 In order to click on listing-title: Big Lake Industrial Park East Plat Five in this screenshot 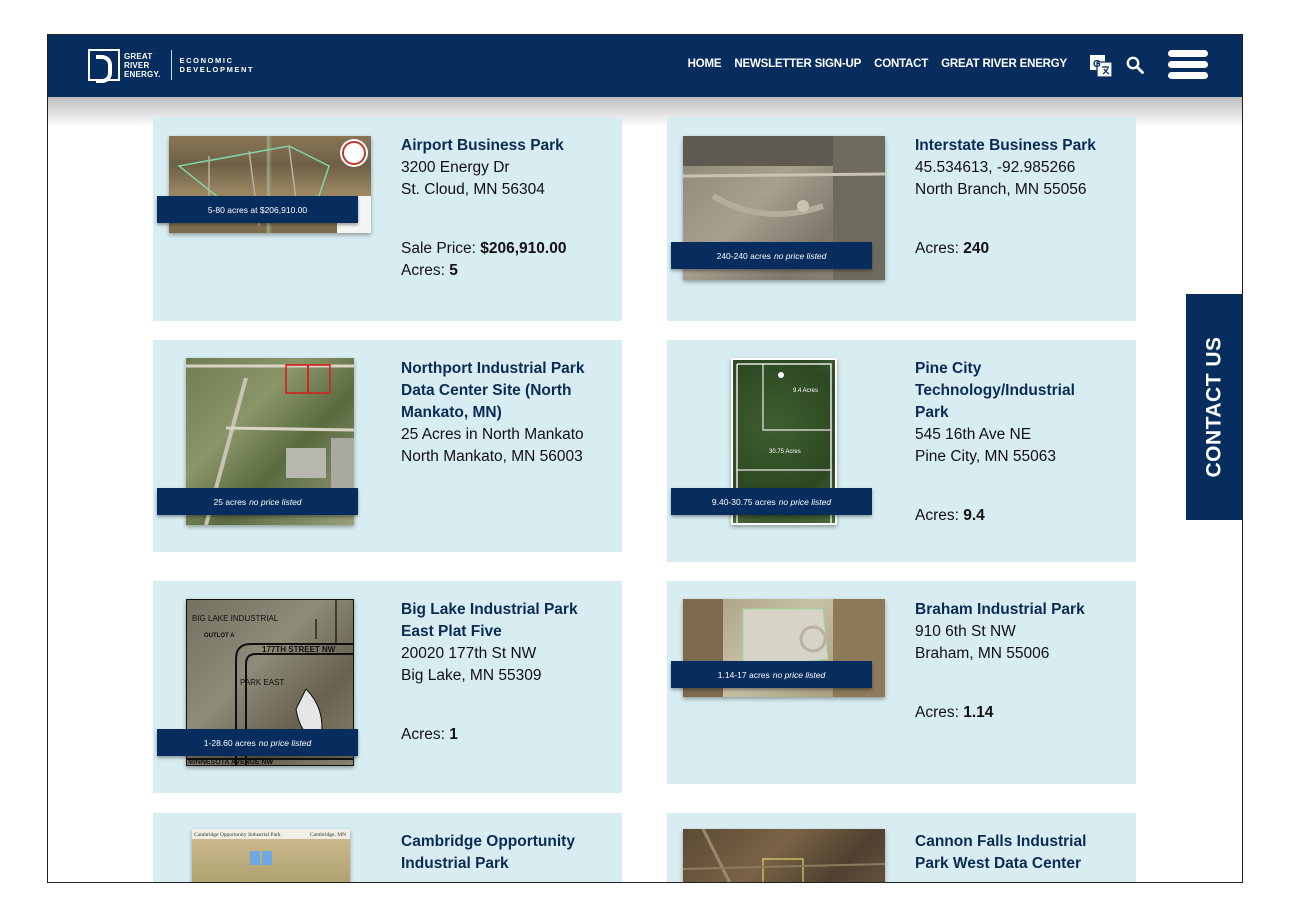, I will do `click(506, 621)`.